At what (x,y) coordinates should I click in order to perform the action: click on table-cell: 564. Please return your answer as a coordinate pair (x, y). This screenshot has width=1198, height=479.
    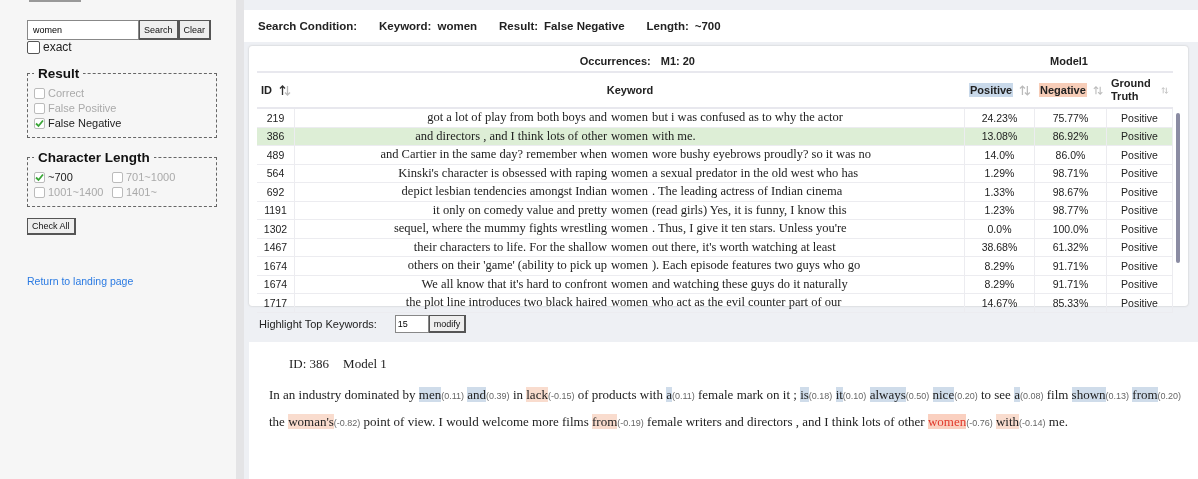
    Looking at the image, I should click on (276, 173).